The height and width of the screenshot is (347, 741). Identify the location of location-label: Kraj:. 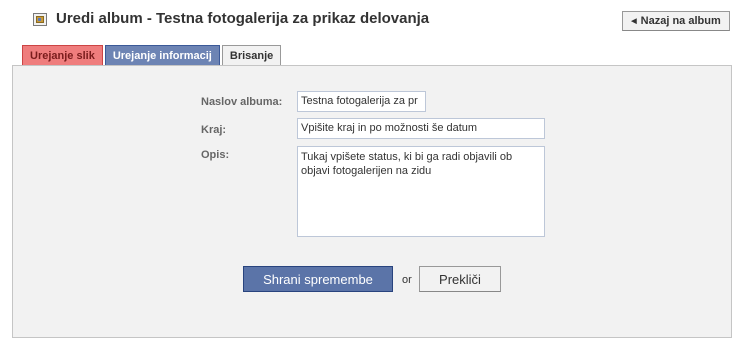
(214, 130).